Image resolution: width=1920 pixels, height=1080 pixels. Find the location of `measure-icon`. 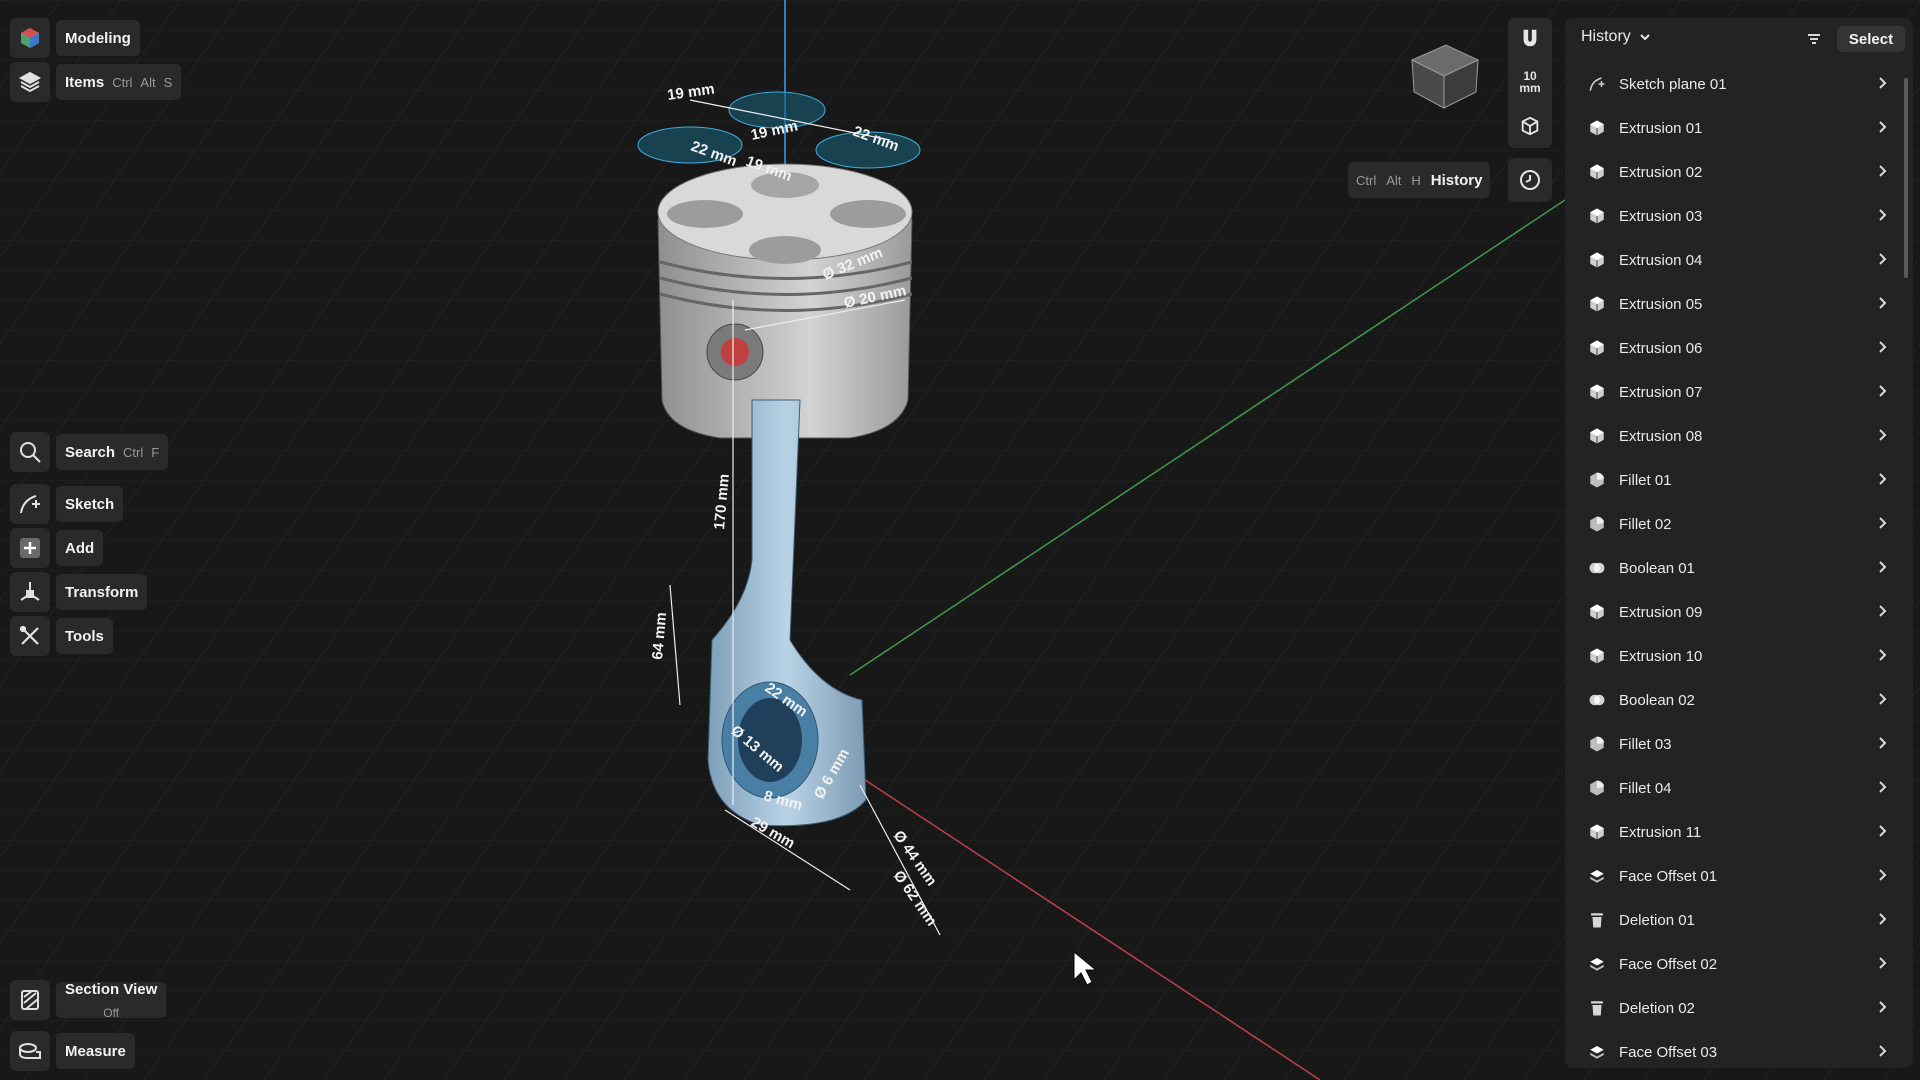

measure-icon is located at coordinates (30, 1051).